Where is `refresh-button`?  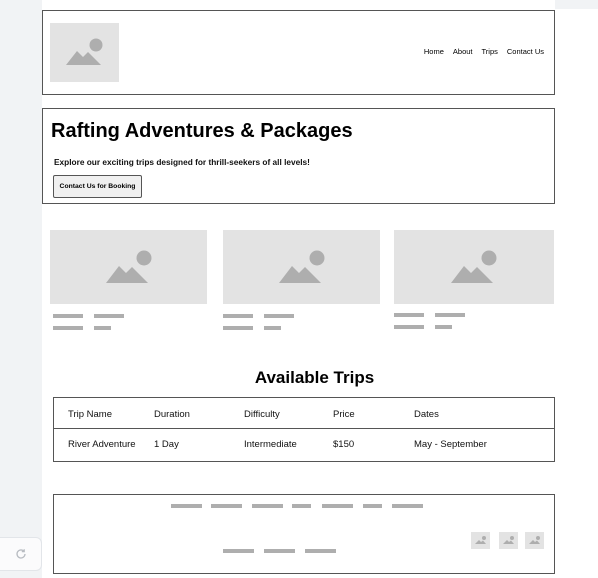 refresh-button is located at coordinates (21, 554).